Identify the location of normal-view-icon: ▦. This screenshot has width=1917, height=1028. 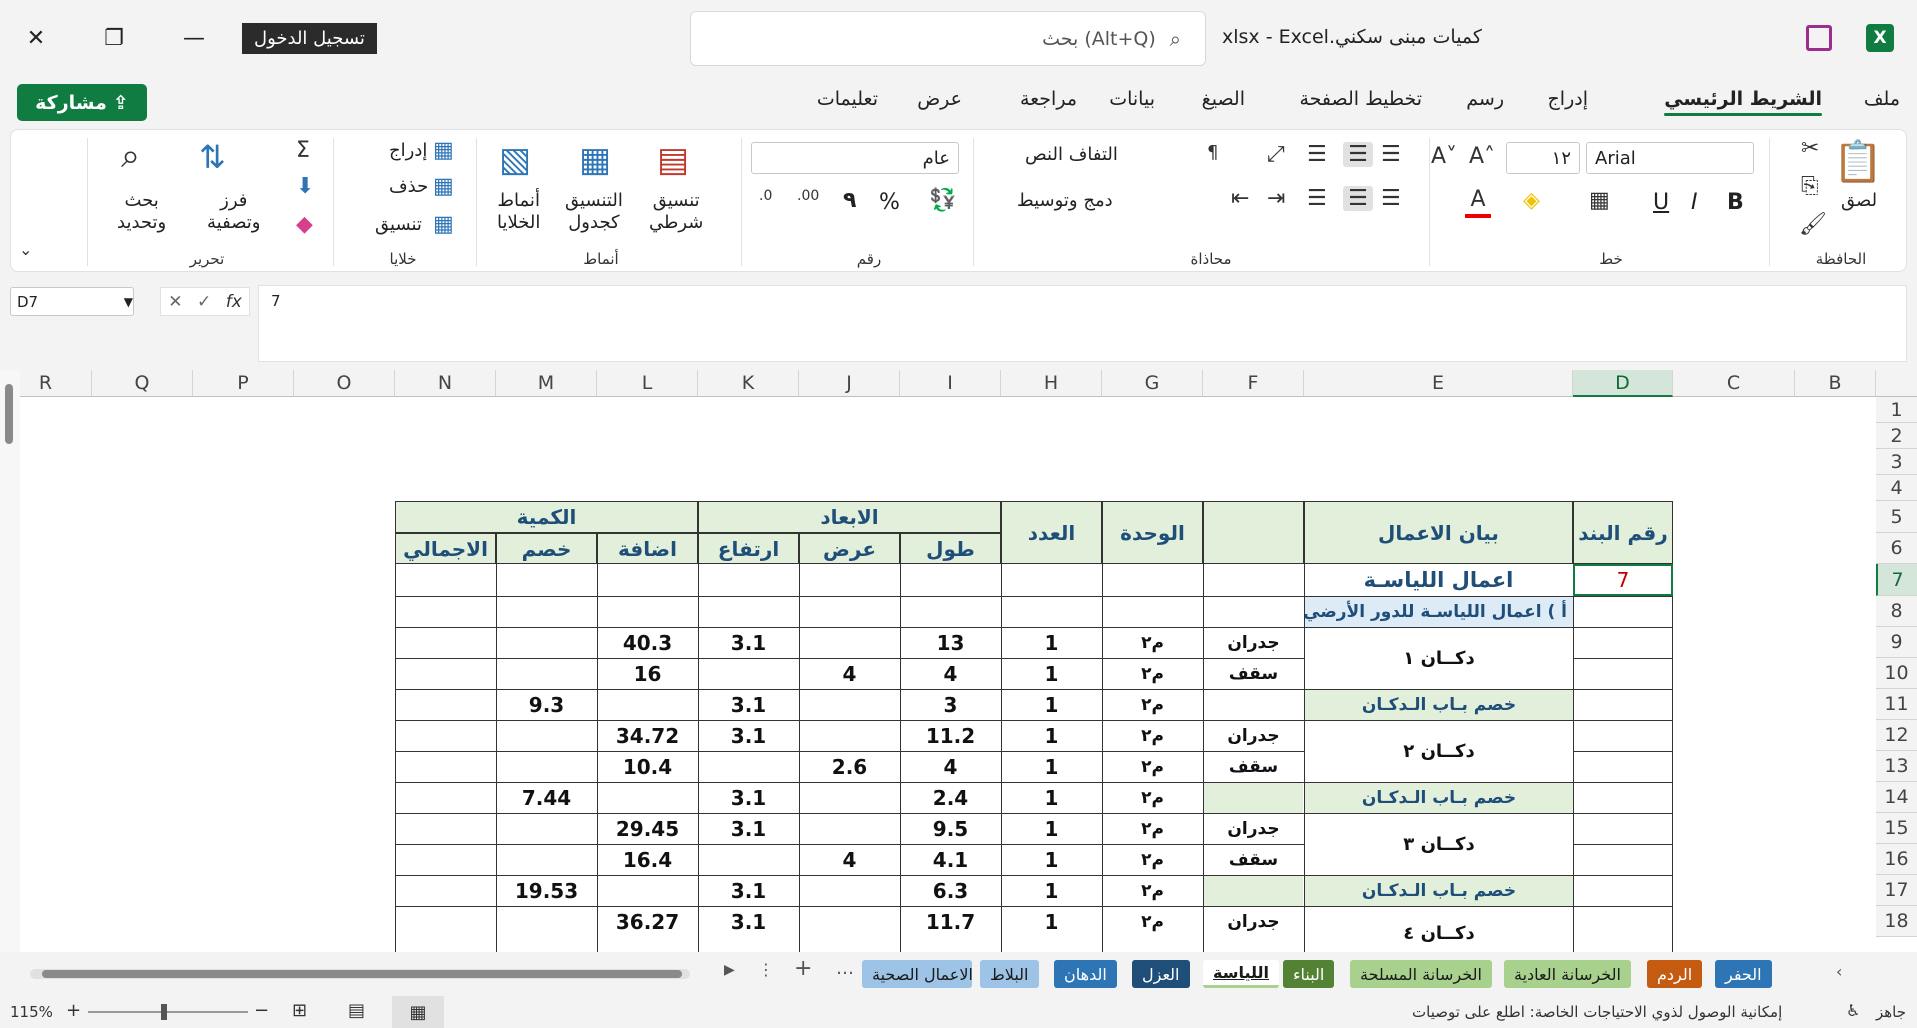
(418, 1012).